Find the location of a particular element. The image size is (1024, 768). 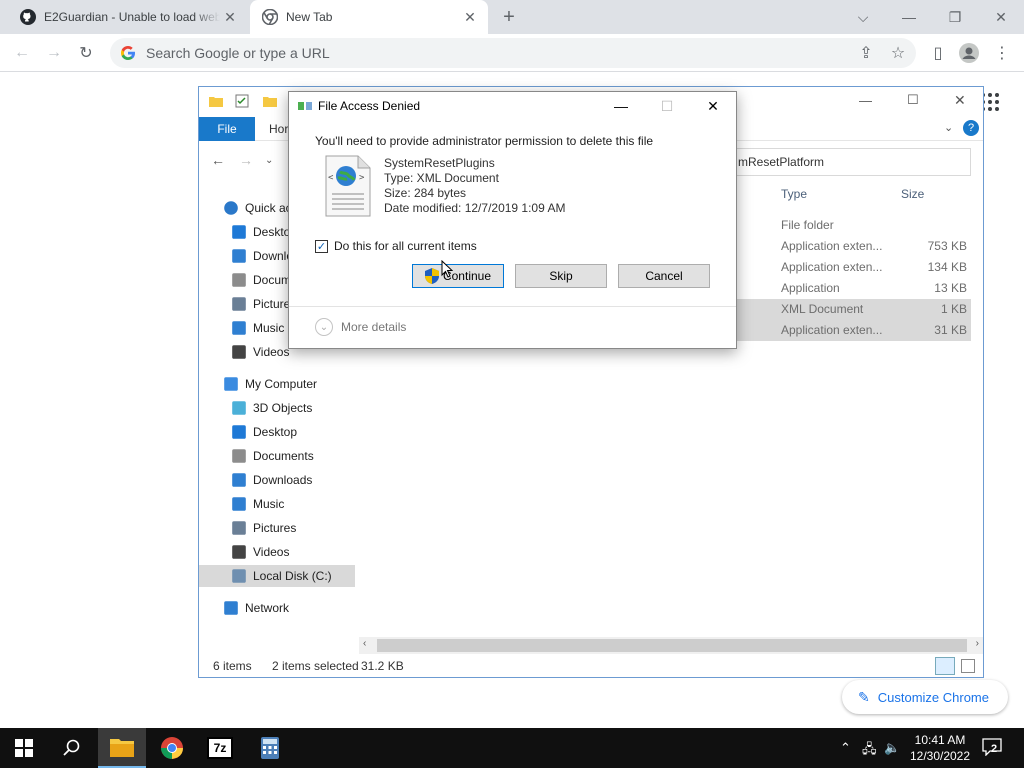

reload-icon: ↻ is located at coordinates (86, 53).